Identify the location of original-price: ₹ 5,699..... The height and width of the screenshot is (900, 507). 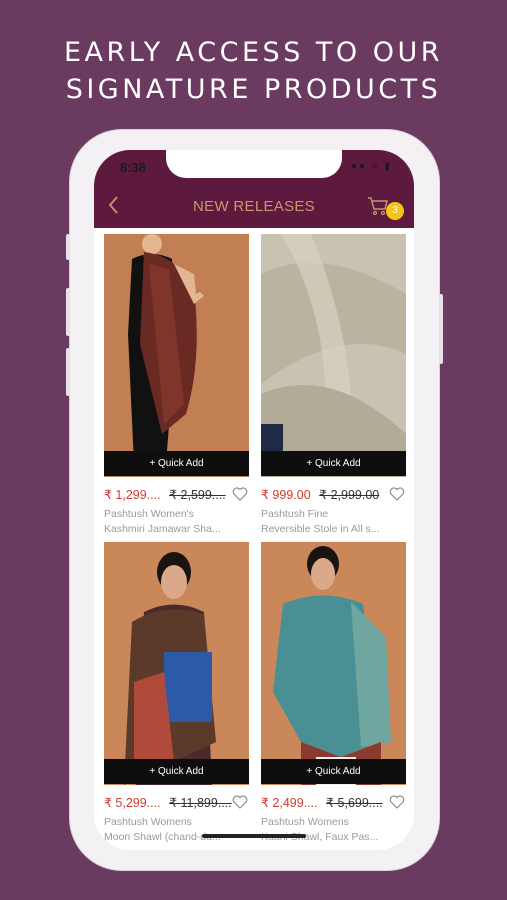
(354, 803).